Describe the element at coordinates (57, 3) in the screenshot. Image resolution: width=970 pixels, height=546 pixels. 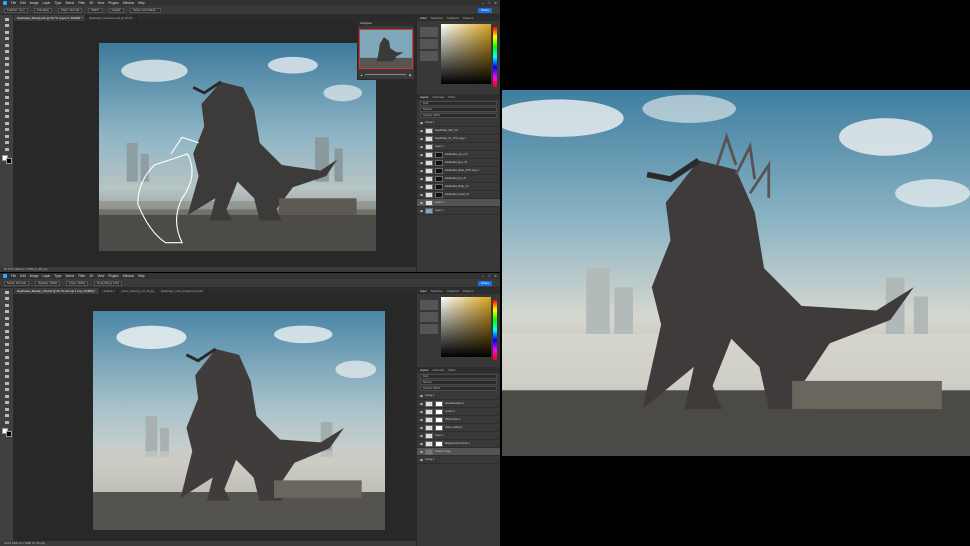
I see `menu-type: Type` at that location.